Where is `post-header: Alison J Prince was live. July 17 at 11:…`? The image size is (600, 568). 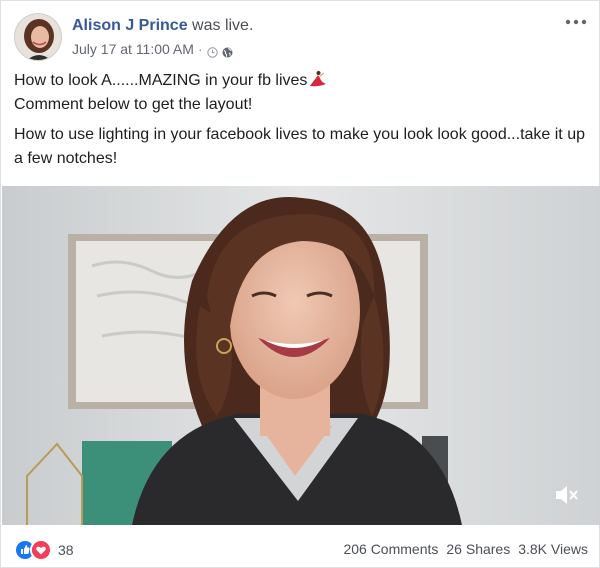 post-header: Alison J Prince was live. July 17 at 11:… is located at coordinates (301, 37).